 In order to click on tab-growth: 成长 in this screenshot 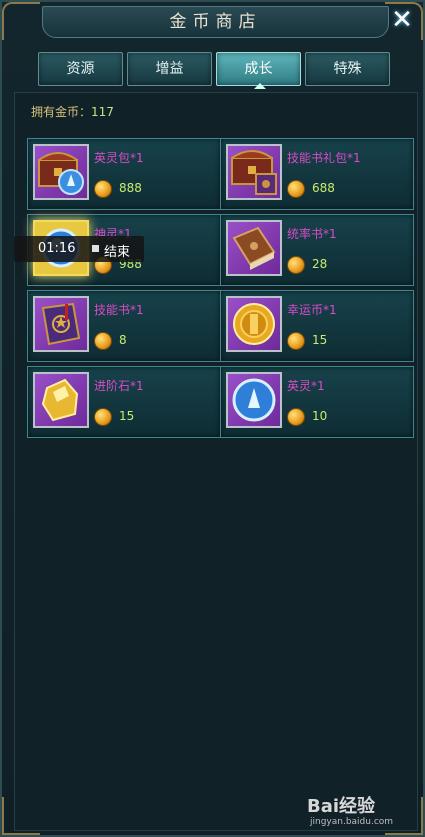, I will do `click(258, 70)`.